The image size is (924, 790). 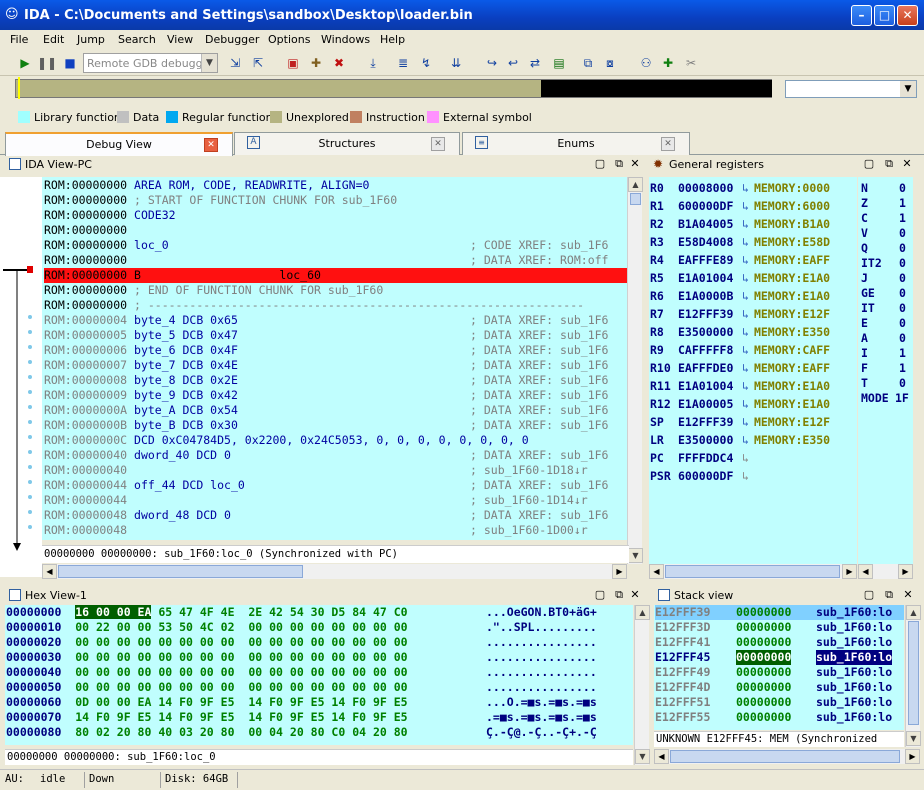 What do you see at coordinates (883, 263) in the screenshot?
I see `flag-row: IT2 0` at bounding box center [883, 263].